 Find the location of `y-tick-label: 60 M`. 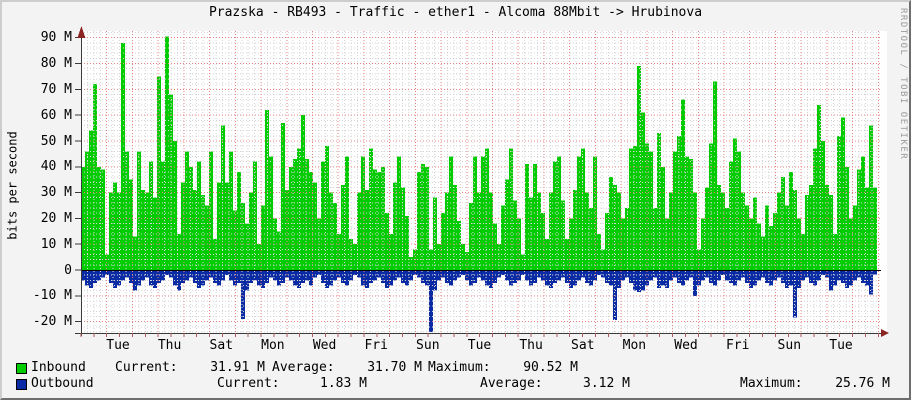

y-tick-label: 60 M is located at coordinates (56, 115).